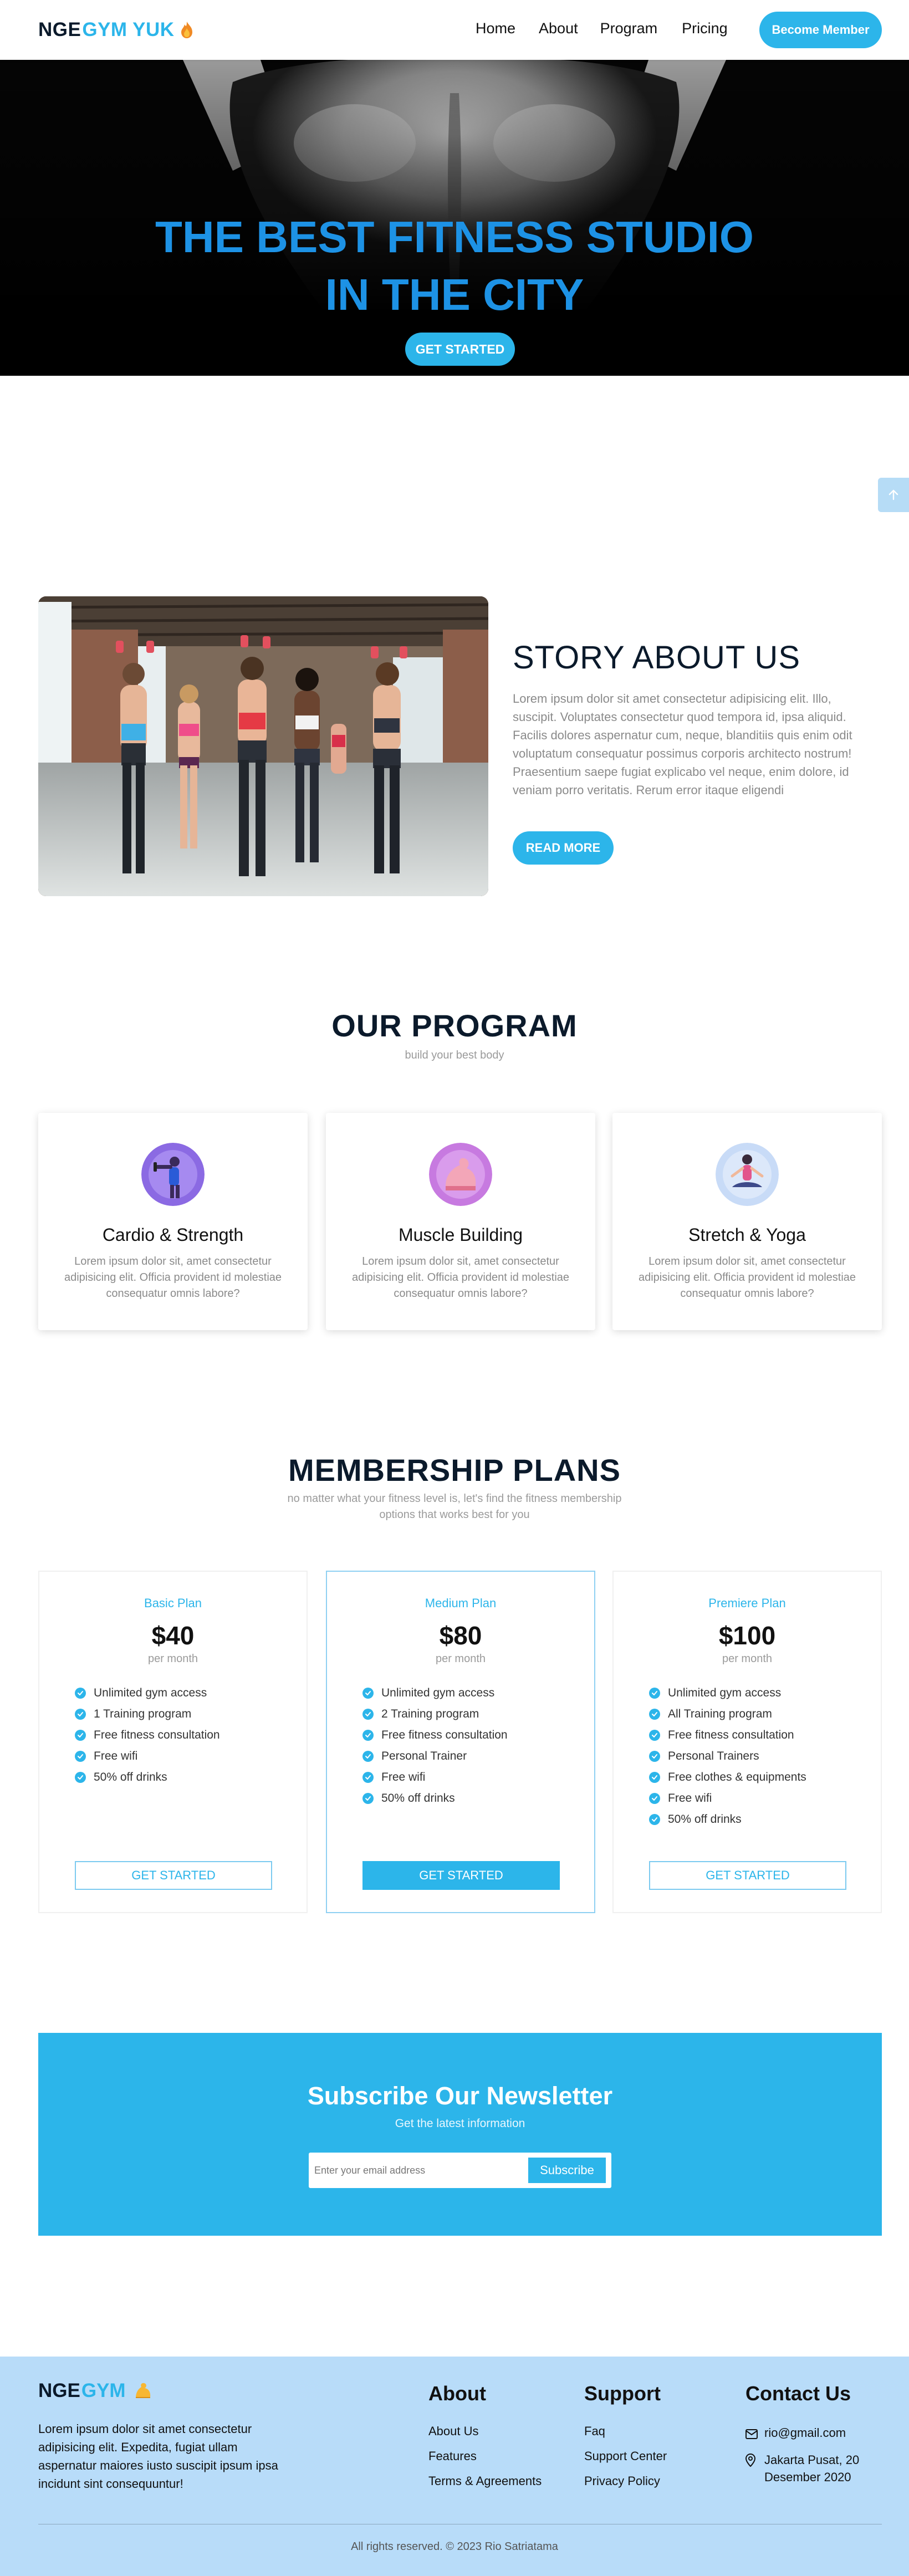 This screenshot has height=2576, width=909. What do you see at coordinates (117, 30) in the screenshot?
I see `brand-logo: NGE GYM YUK` at bounding box center [117, 30].